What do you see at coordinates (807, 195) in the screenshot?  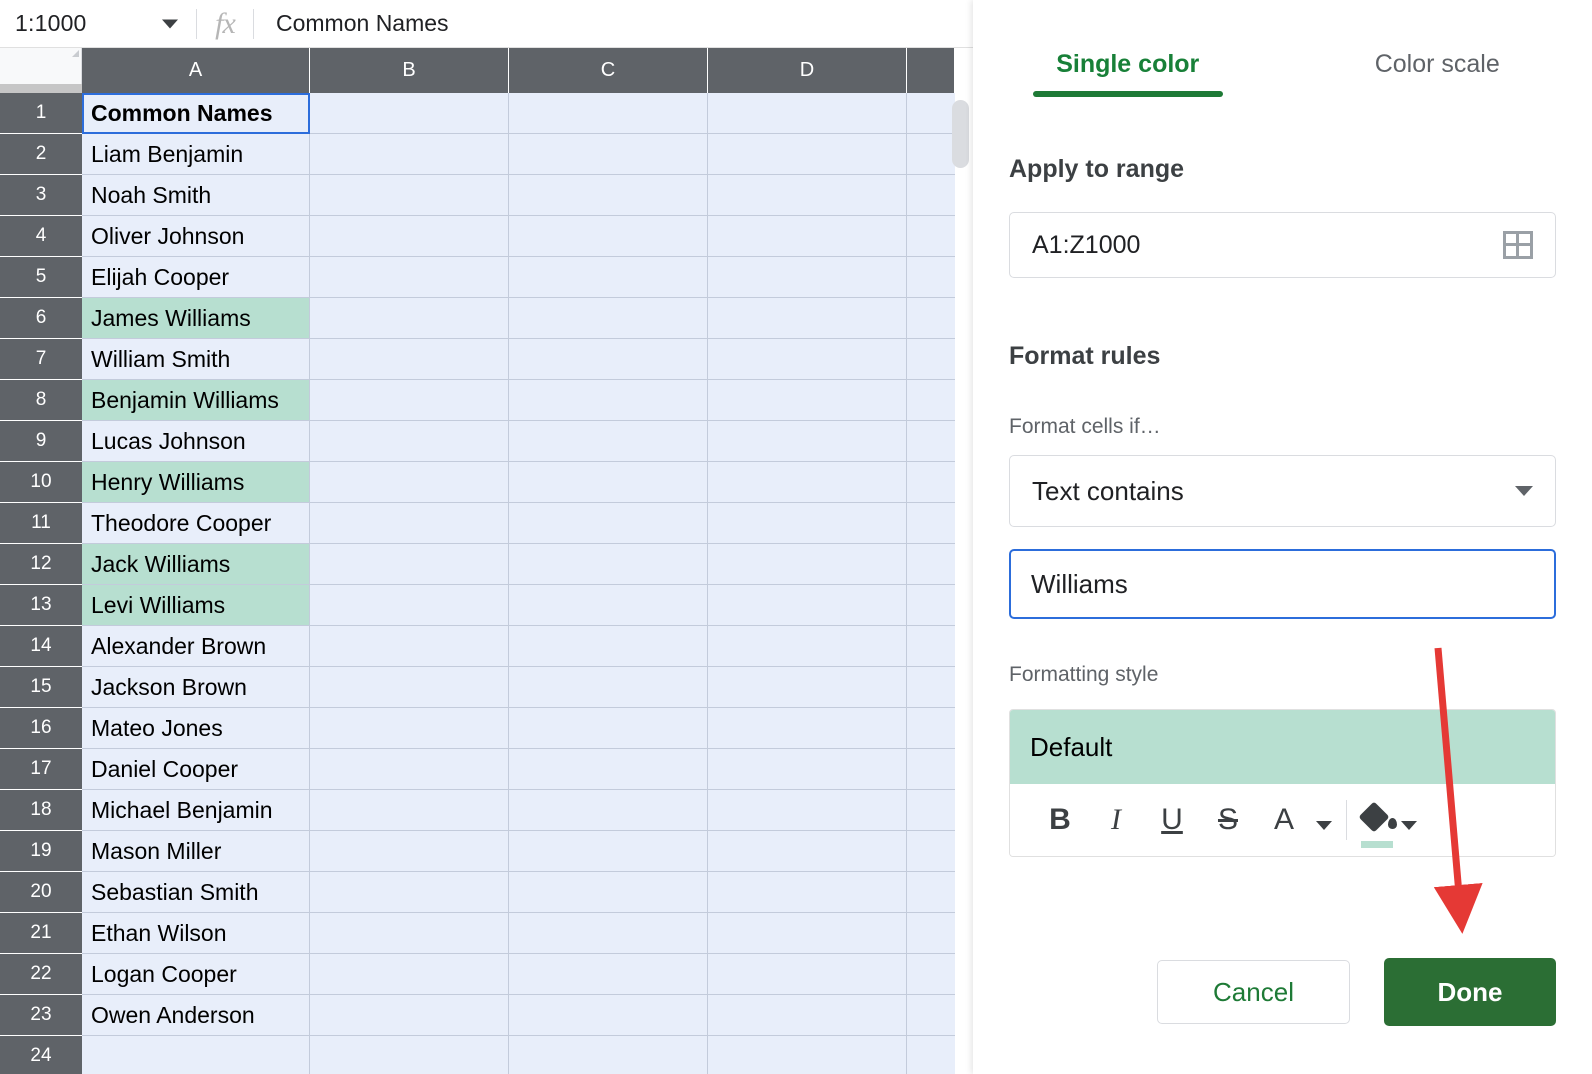 I see `cell-D3` at bounding box center [807, 195].